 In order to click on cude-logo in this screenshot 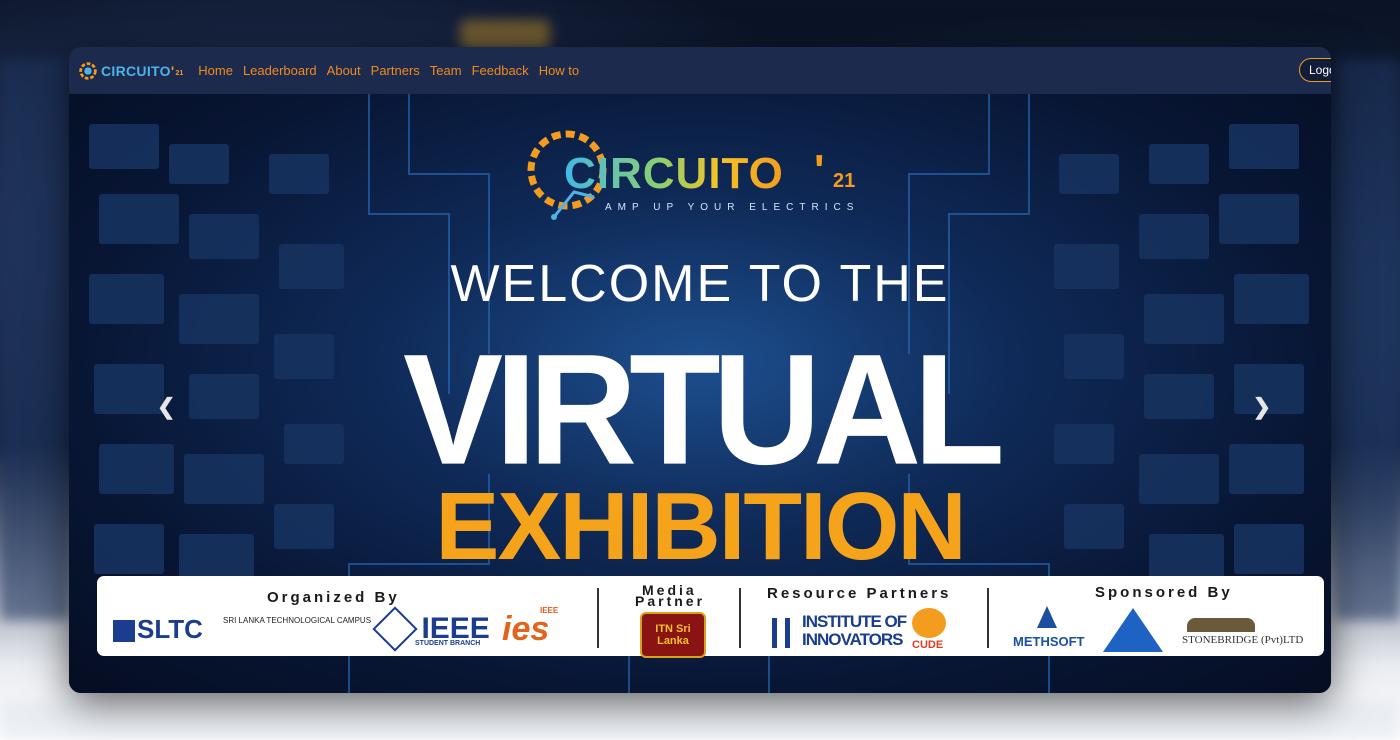, I will do `click(929, 623)`.